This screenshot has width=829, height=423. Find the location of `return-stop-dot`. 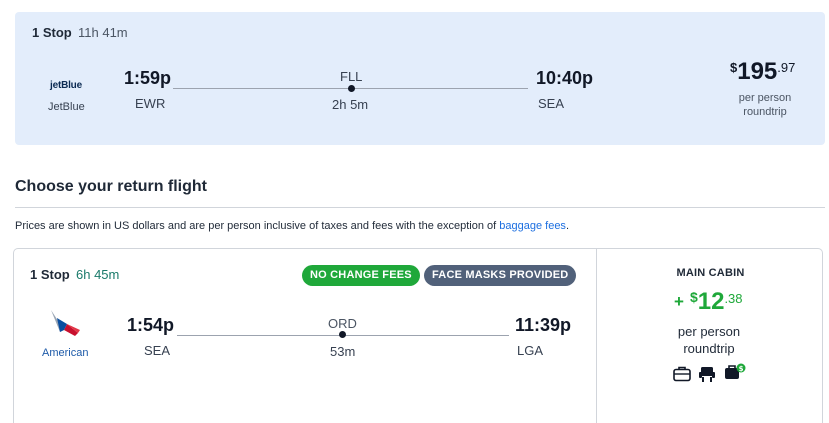

return-stop-dot is located at coordinates (342, 334).